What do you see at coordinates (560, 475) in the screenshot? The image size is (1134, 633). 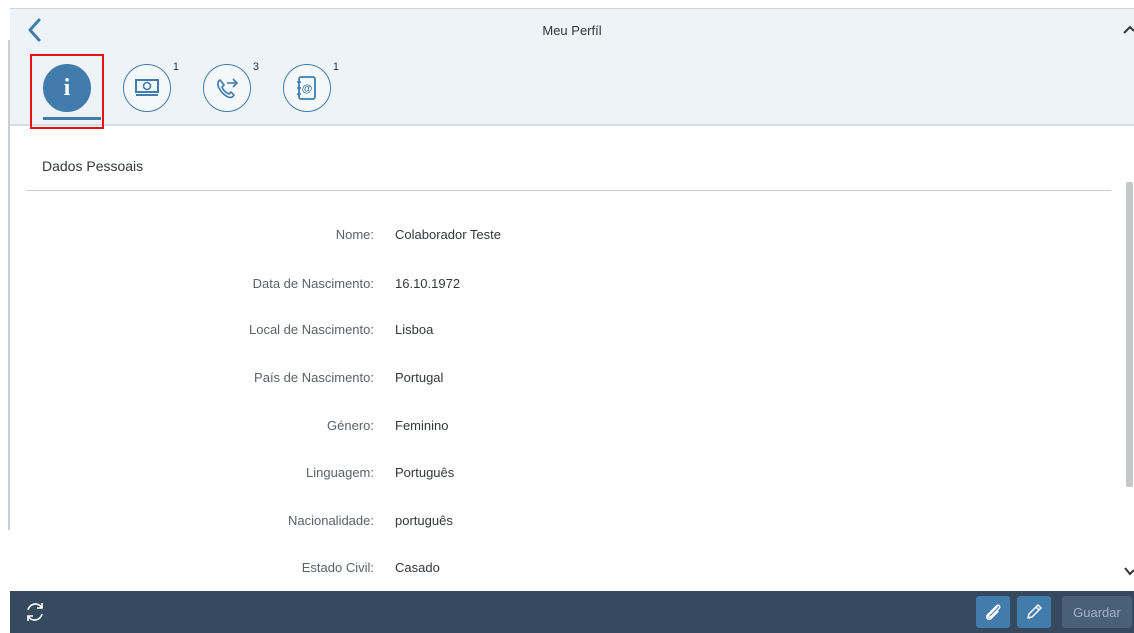 I see `field-language: Linguagem: Português` at bounding box center [560, 475].